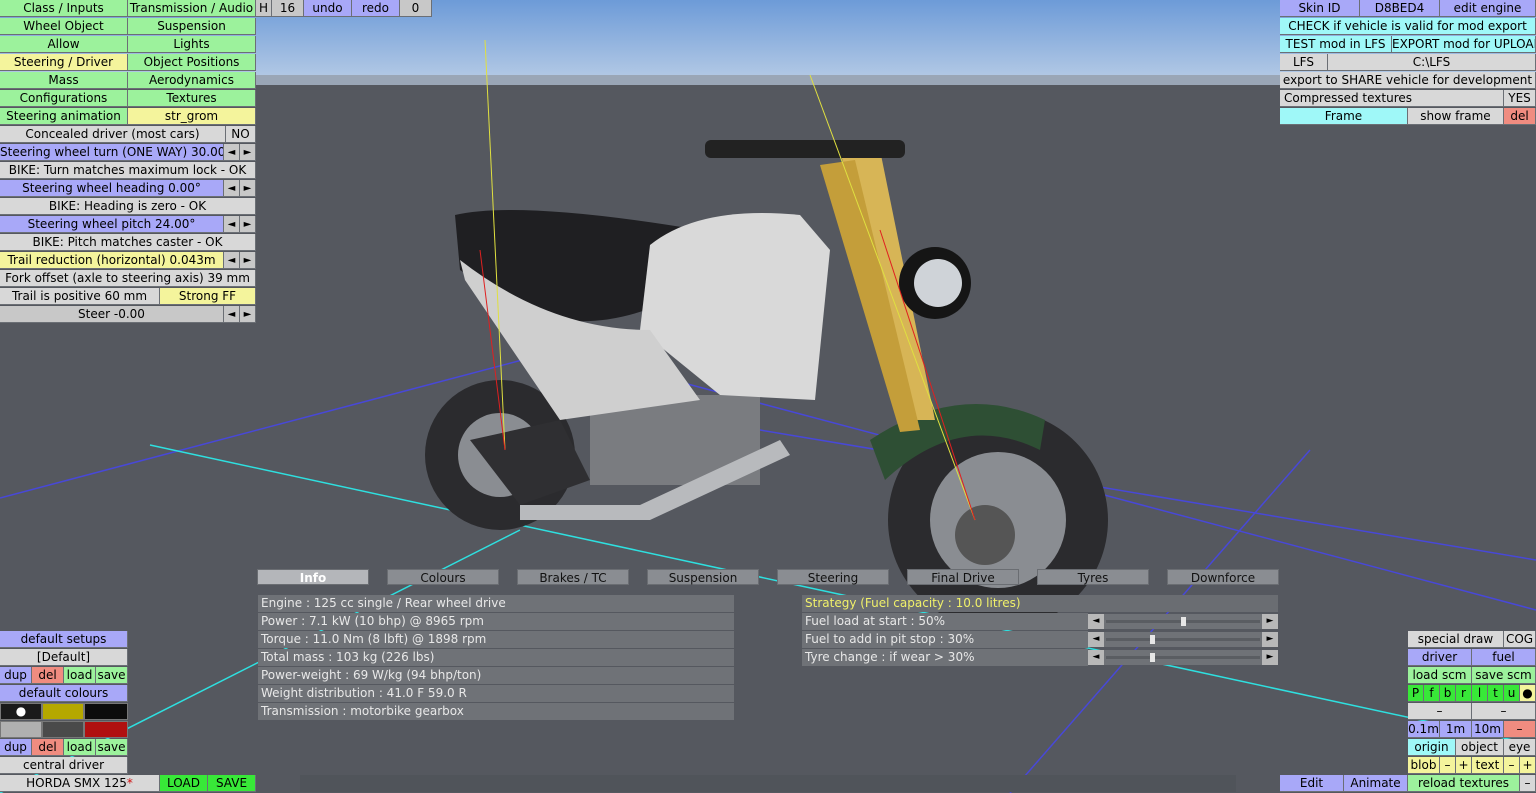  I want to click on frame-delete-button: del, so click(1520, 116).